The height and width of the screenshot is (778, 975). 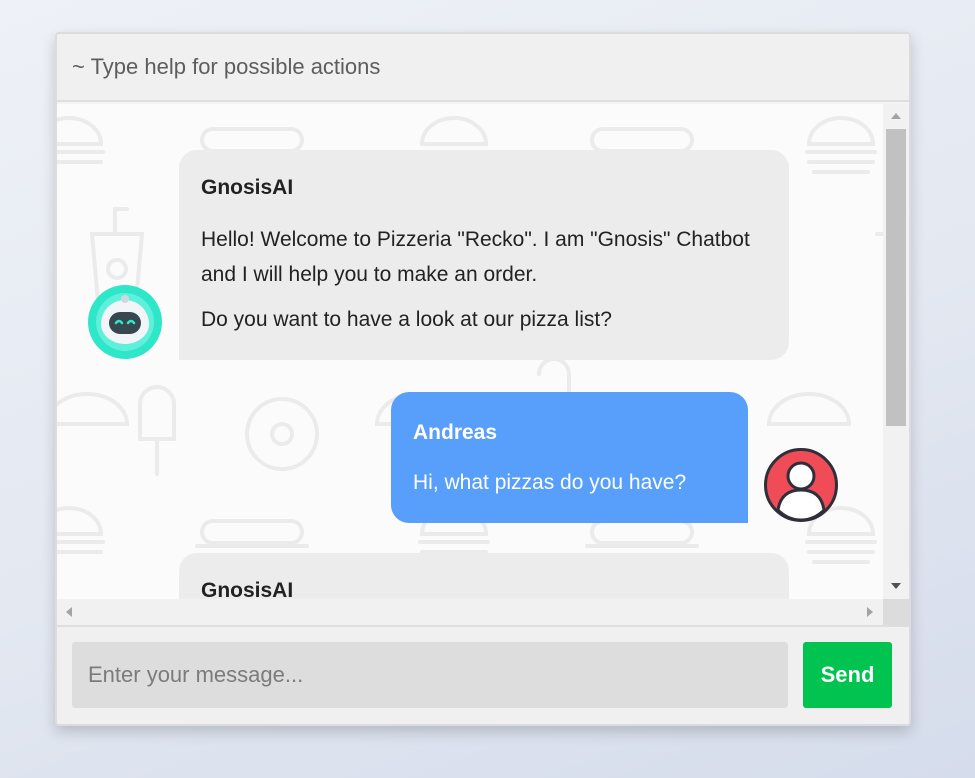 What do you see at coordinates (569, 457) in the screenshot?
I see `message-bubble-user: Andreas Hi, what pizzas do you have?` at bounding box center [569, 457].